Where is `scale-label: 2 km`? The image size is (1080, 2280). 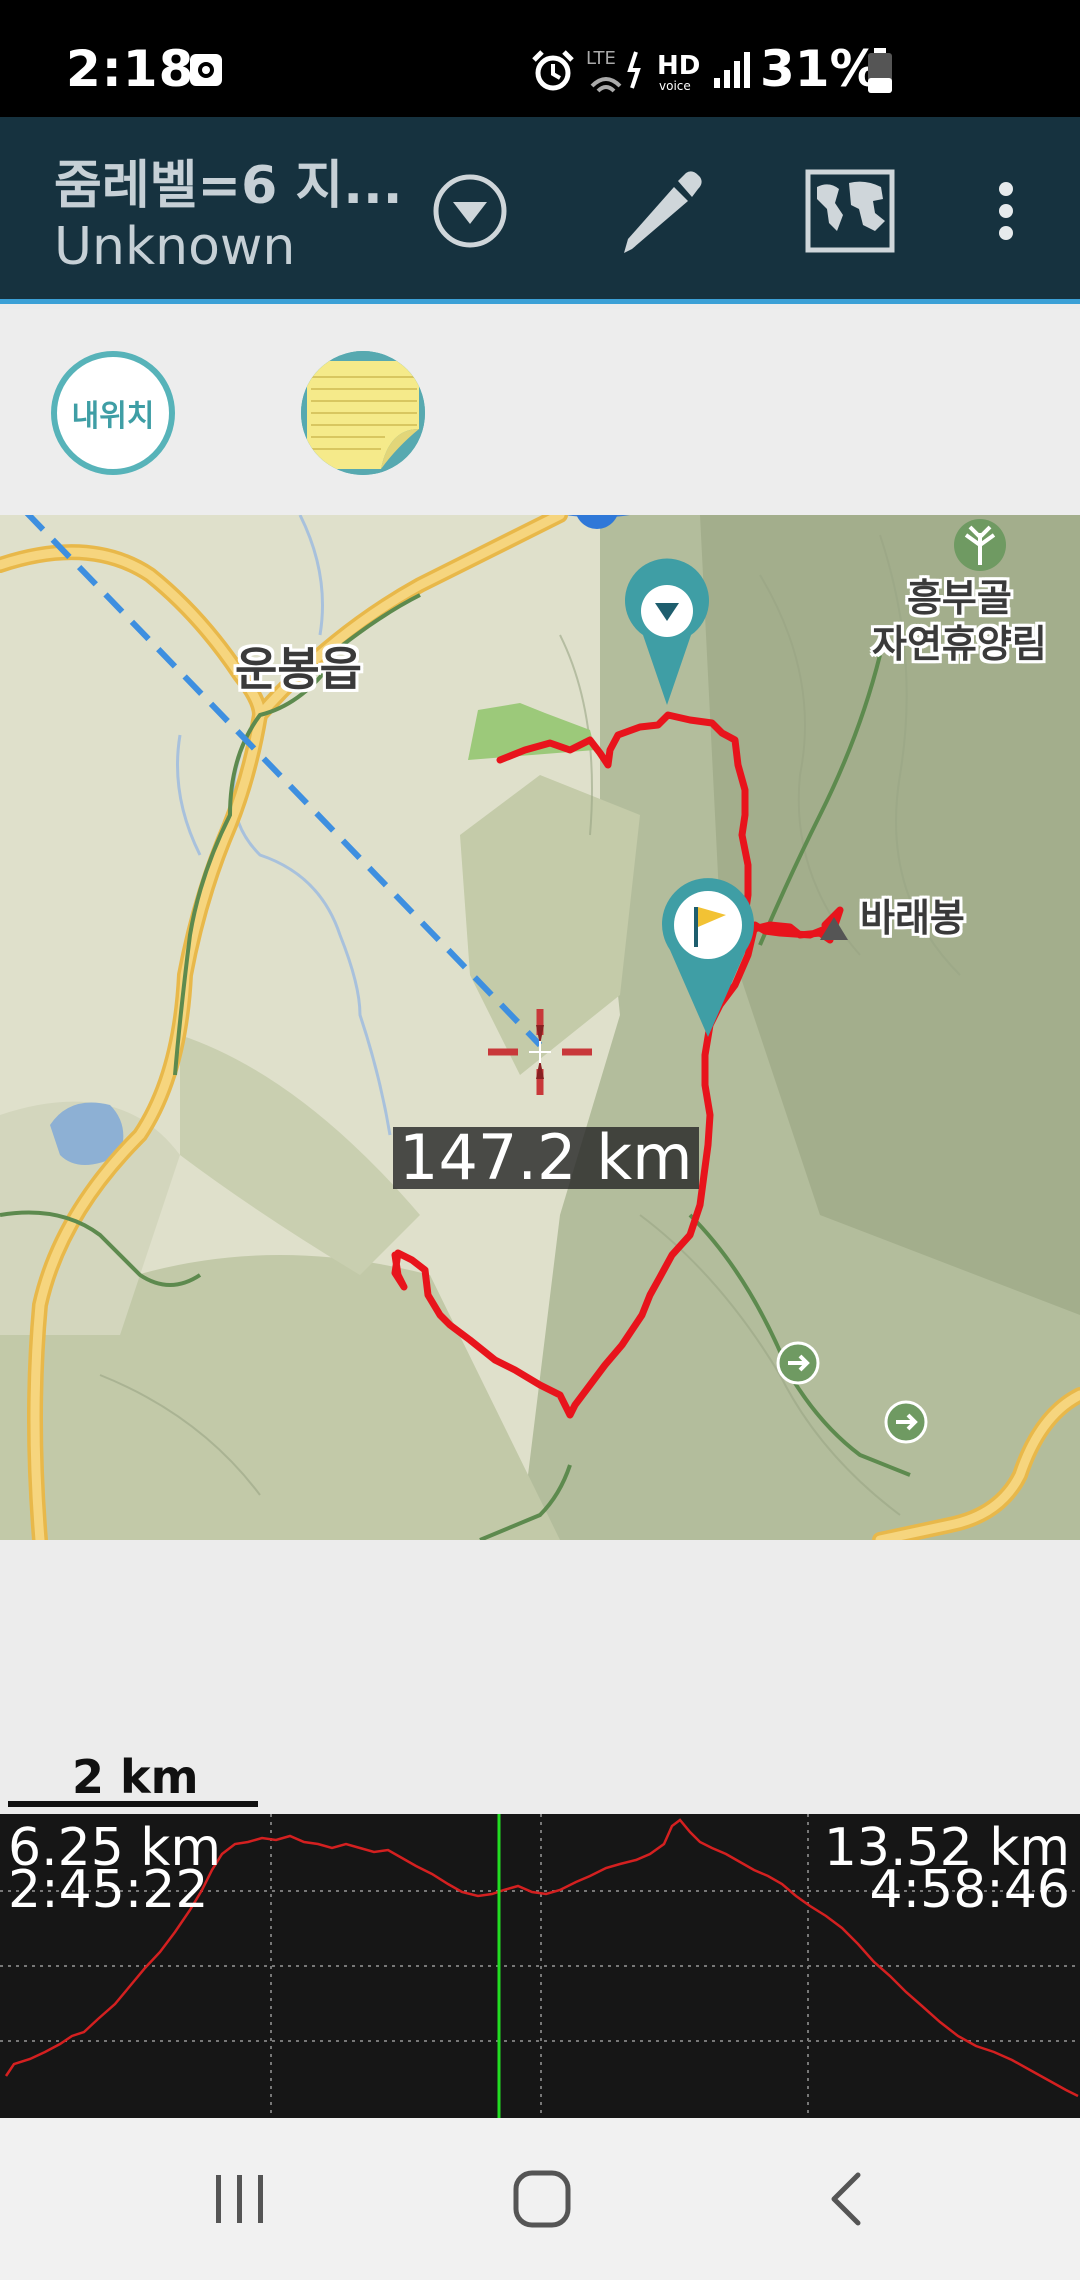 scale-label: 2 km is located at coordinates (135, 1777).